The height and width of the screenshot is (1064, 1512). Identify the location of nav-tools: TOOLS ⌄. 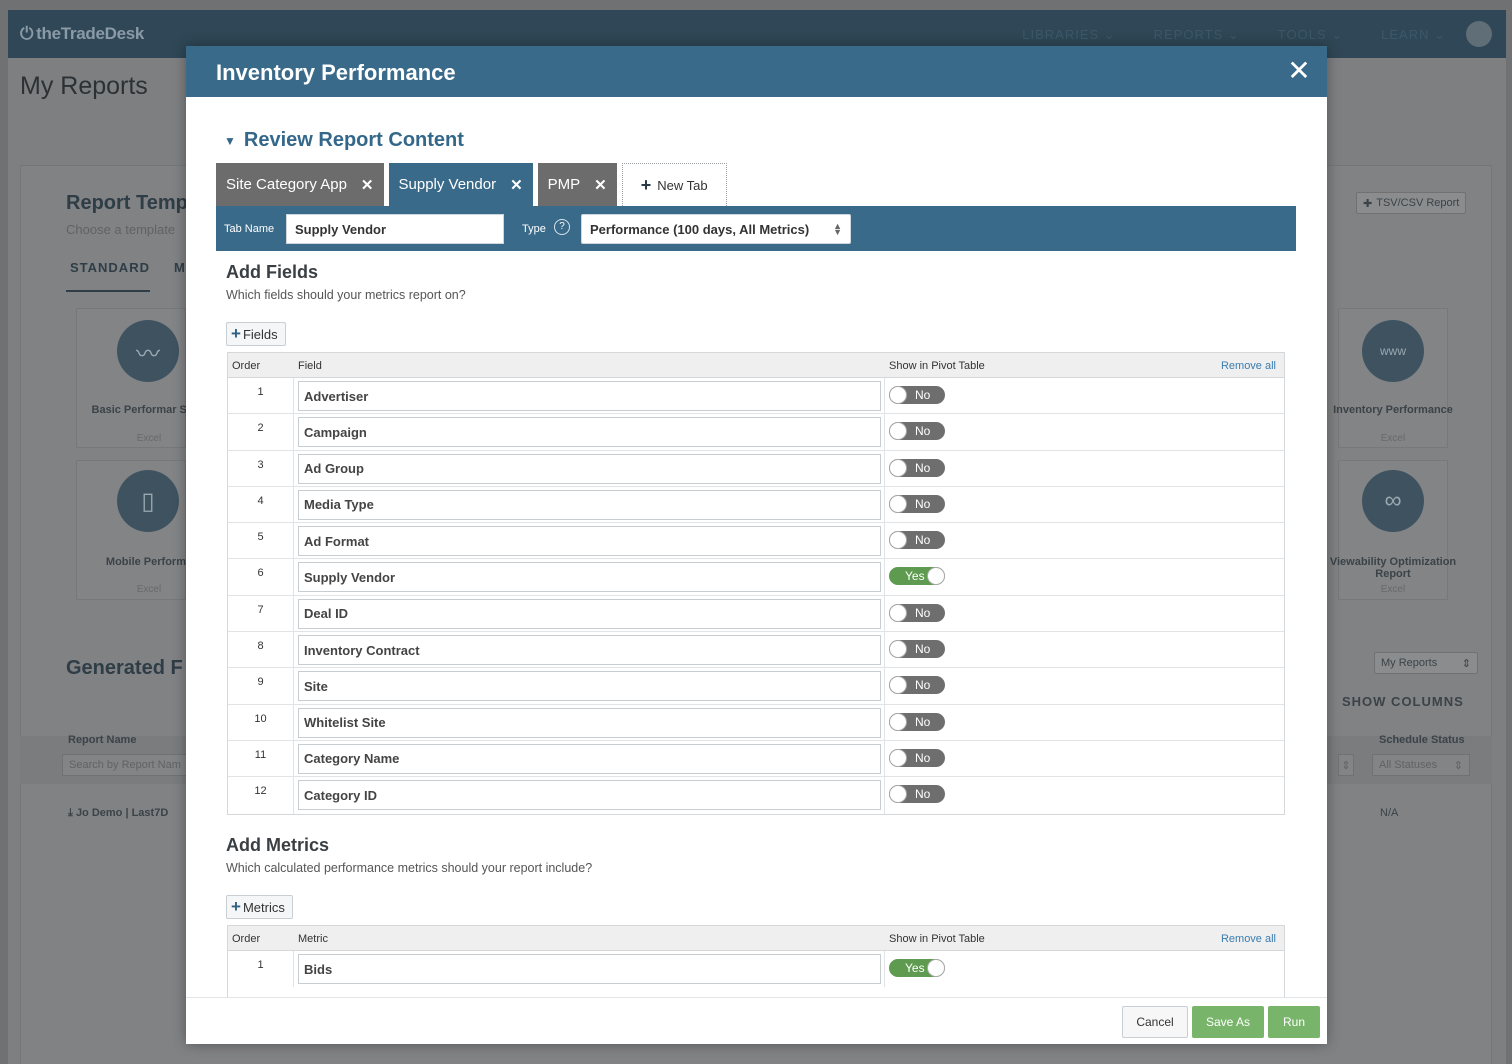
(1310, 35).